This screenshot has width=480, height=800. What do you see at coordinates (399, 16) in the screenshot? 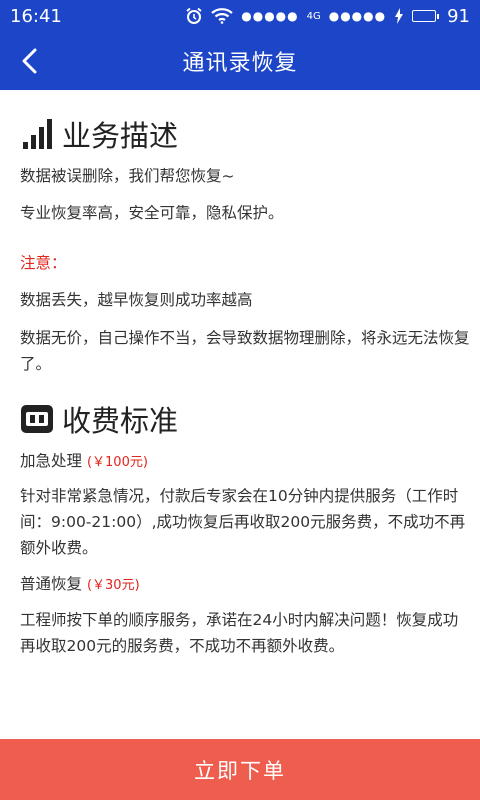
I see `charging-icon` at bounding box center [399, 16].